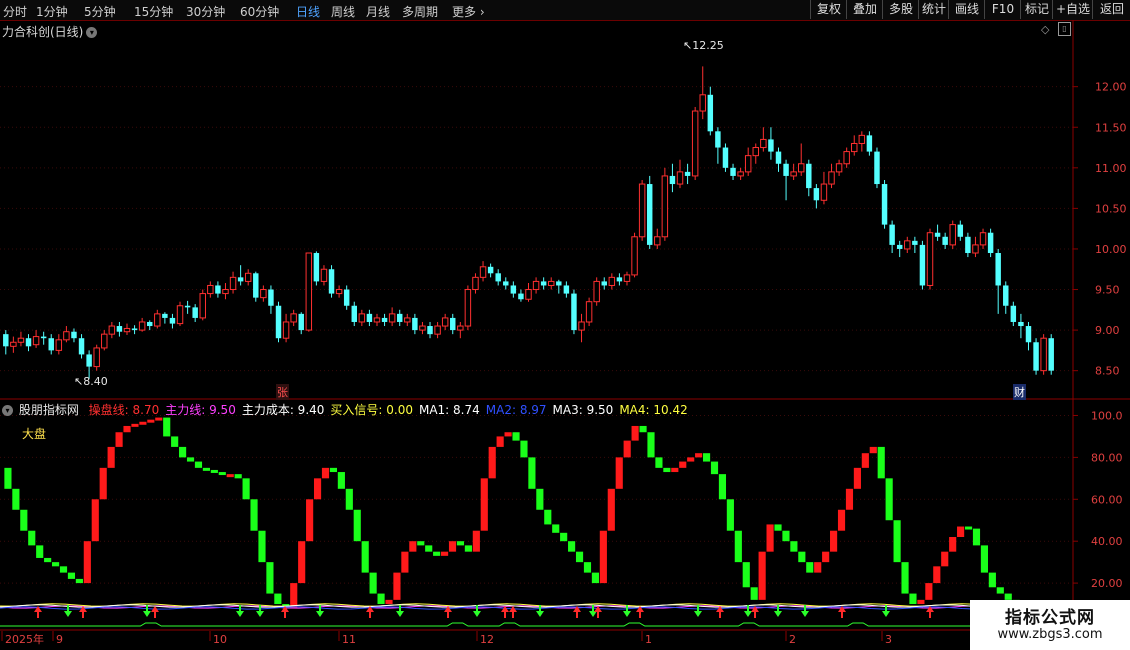  Describe the element at coordinates (446, 638) in the screenshot. I see `time-axis: 2025年 9 10 11 12 1 2 3` at that location.